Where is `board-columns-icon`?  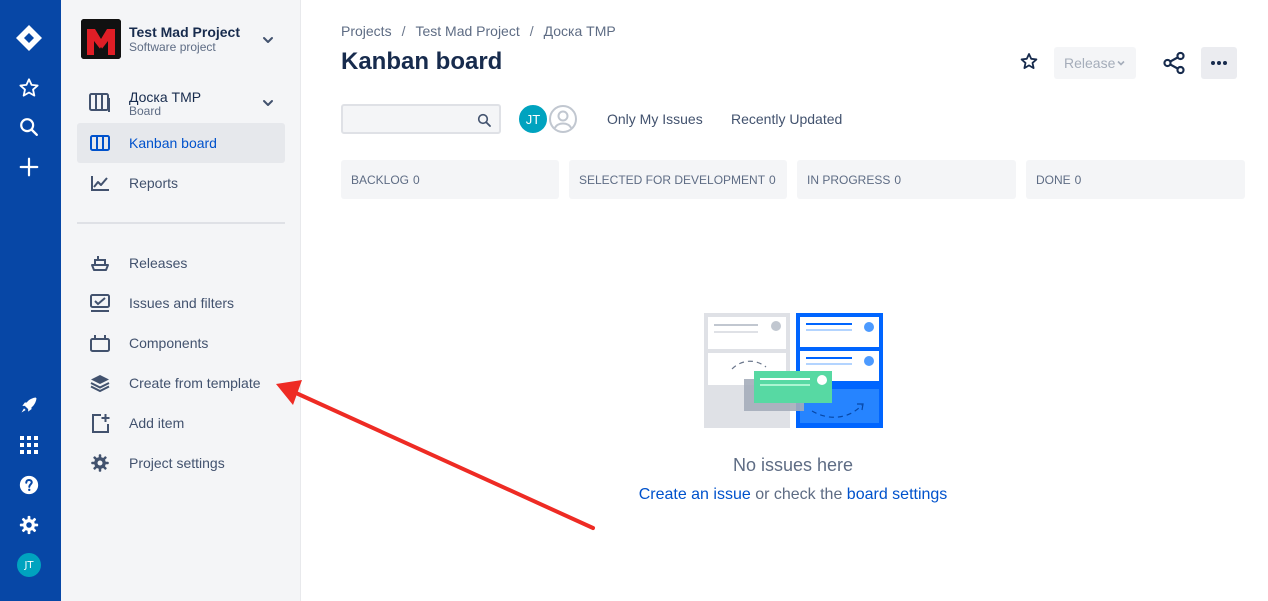
board-columns-icon is located at coordinates (99, 102).